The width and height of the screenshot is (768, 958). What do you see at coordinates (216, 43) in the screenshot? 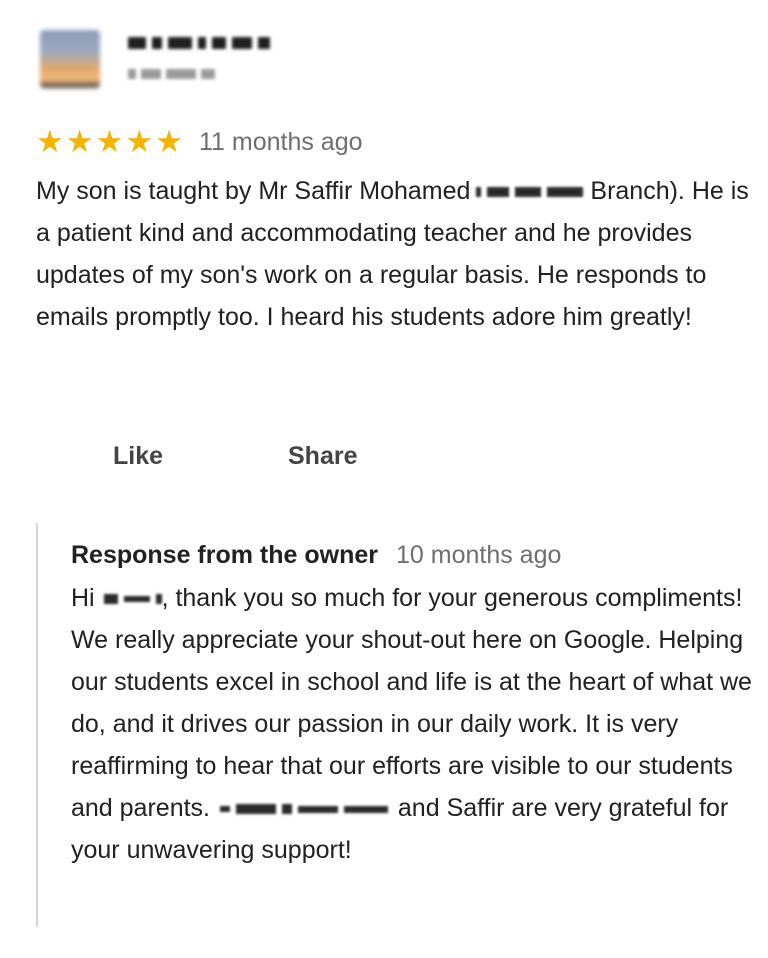
I see `reviewer-name-redacted` at bounding box center [216, 43].